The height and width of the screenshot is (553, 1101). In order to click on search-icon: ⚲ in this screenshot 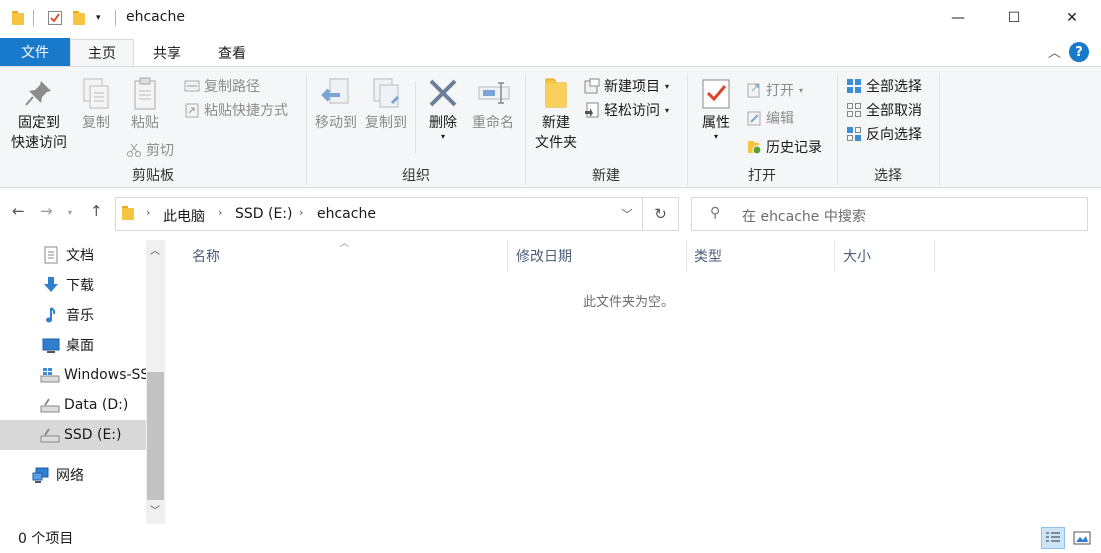, I will do `click(715, 213)`.